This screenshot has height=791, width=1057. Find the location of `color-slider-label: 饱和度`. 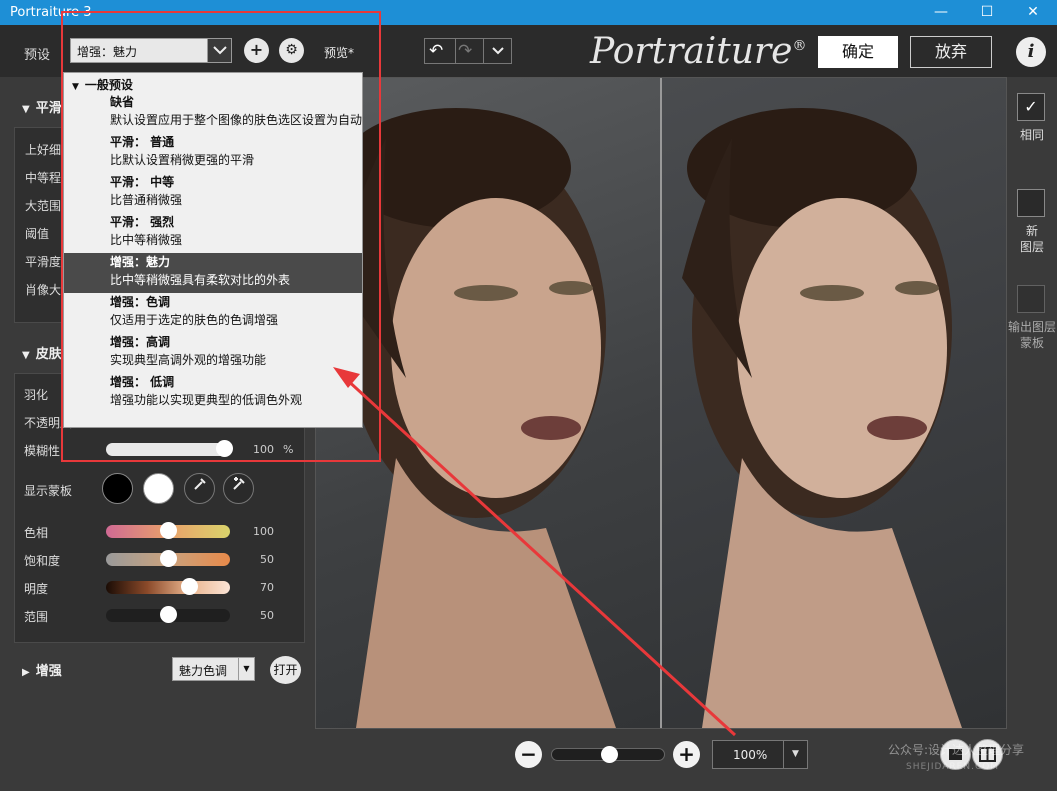

color-slider-label: 饱和度 is located at coordinates (42, 561).